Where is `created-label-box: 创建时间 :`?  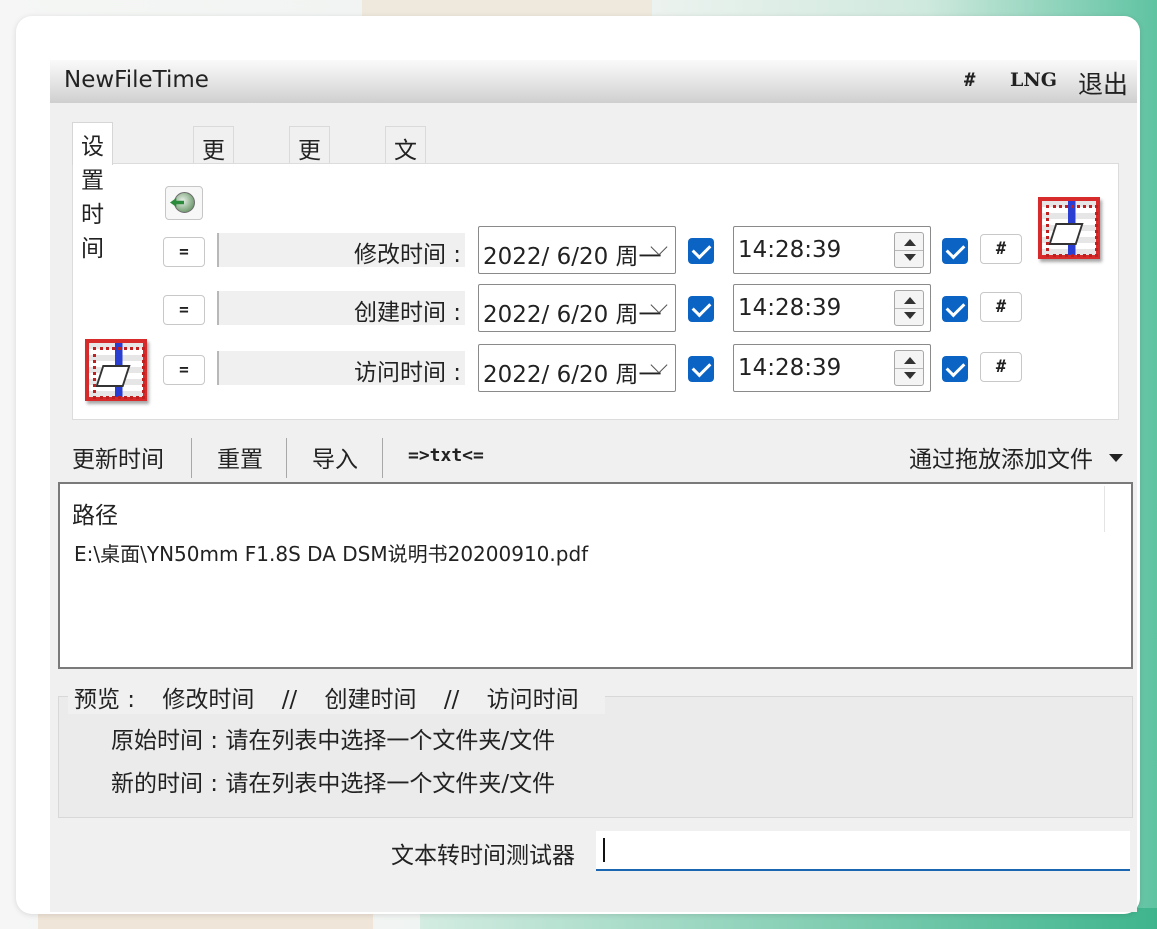 created-label-box: 创建时间 : is located at coordinates (341, 308).